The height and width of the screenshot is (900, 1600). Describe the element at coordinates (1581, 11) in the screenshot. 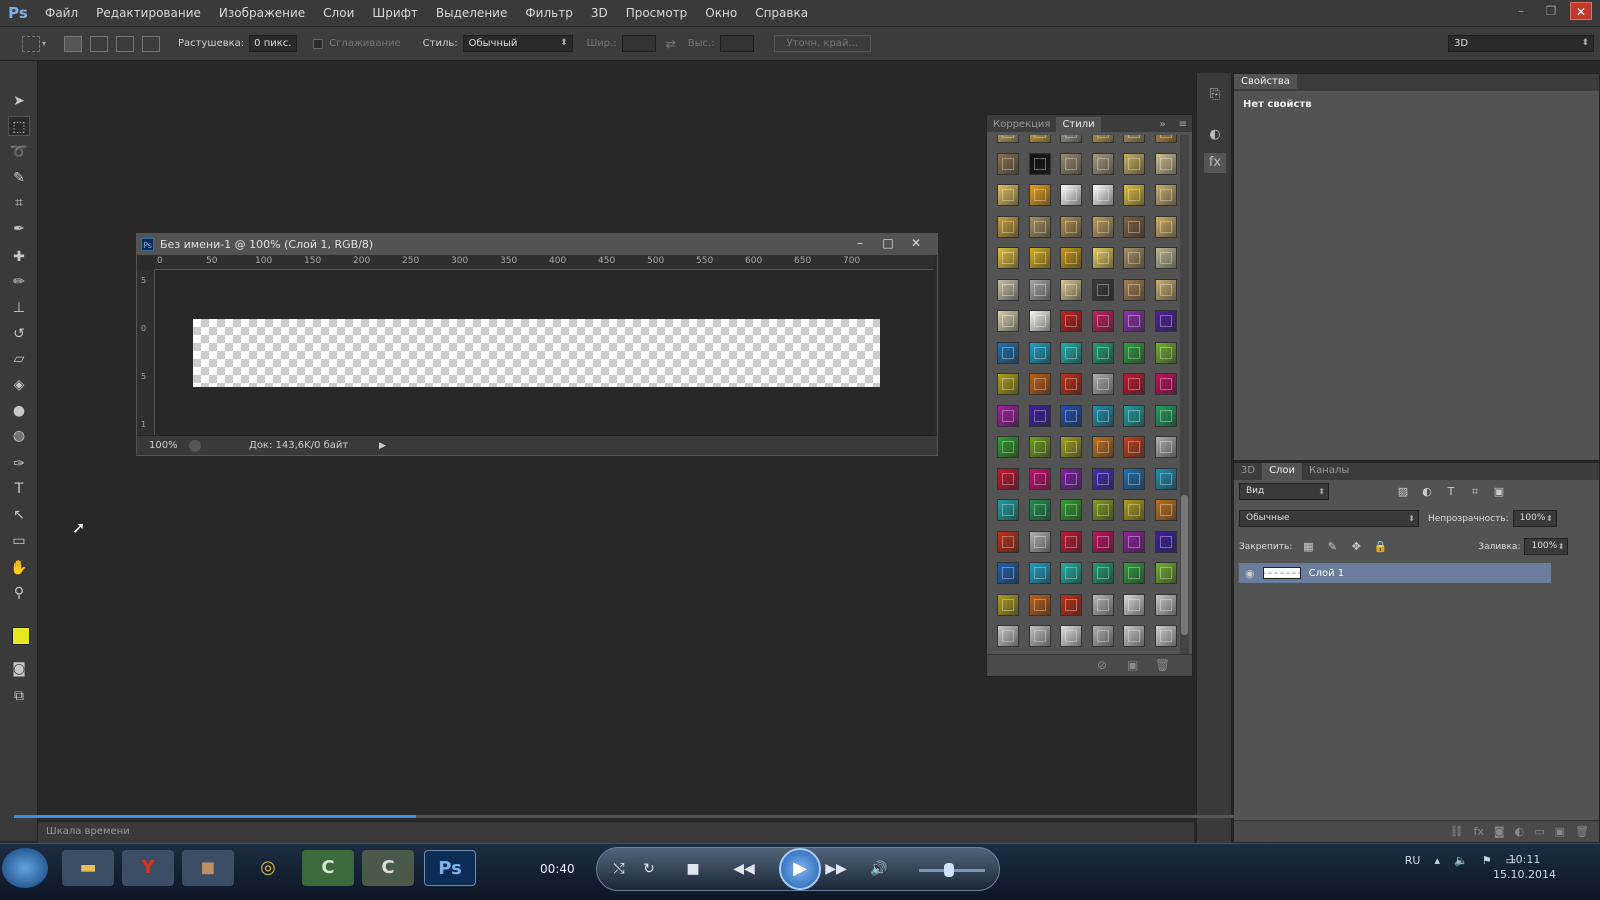

I see `close-icon: ✕` at that location.